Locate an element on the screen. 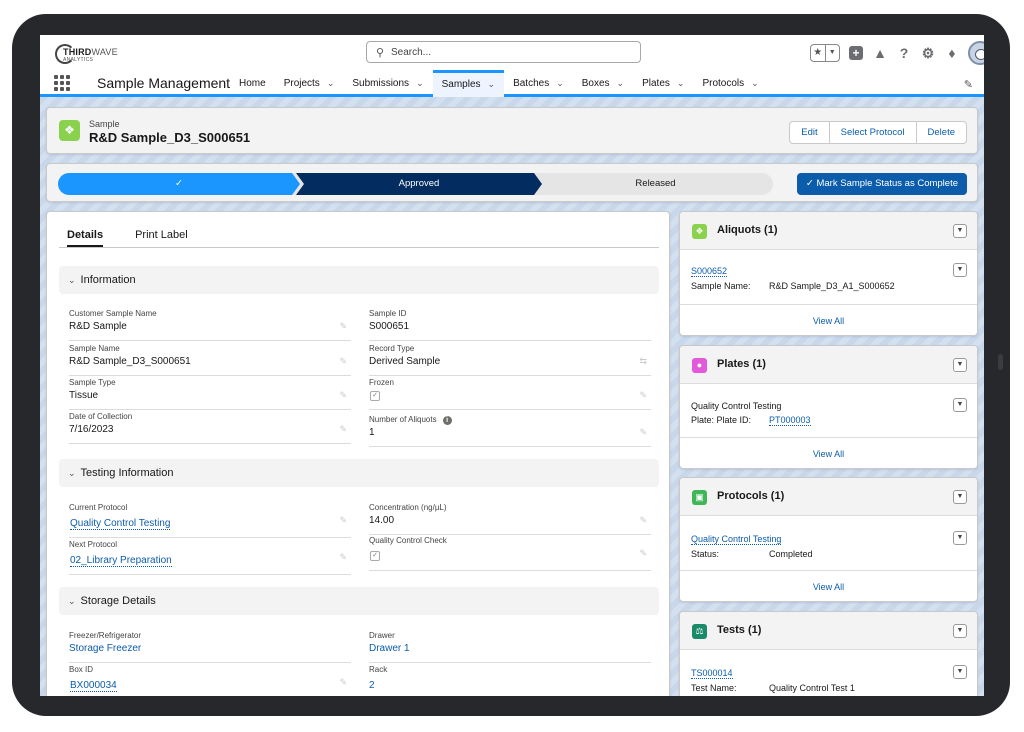  drawer-link: Drawer 1 is located at coordinates (389, 648).